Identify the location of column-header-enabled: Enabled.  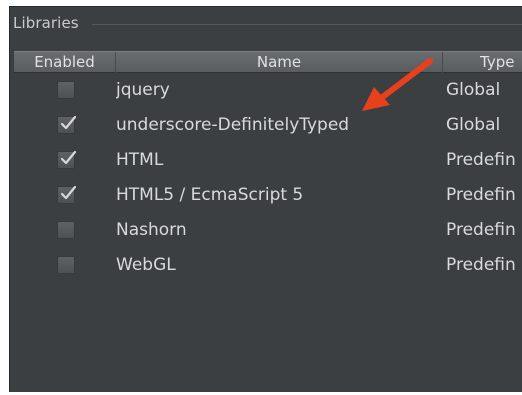
(65, 62).